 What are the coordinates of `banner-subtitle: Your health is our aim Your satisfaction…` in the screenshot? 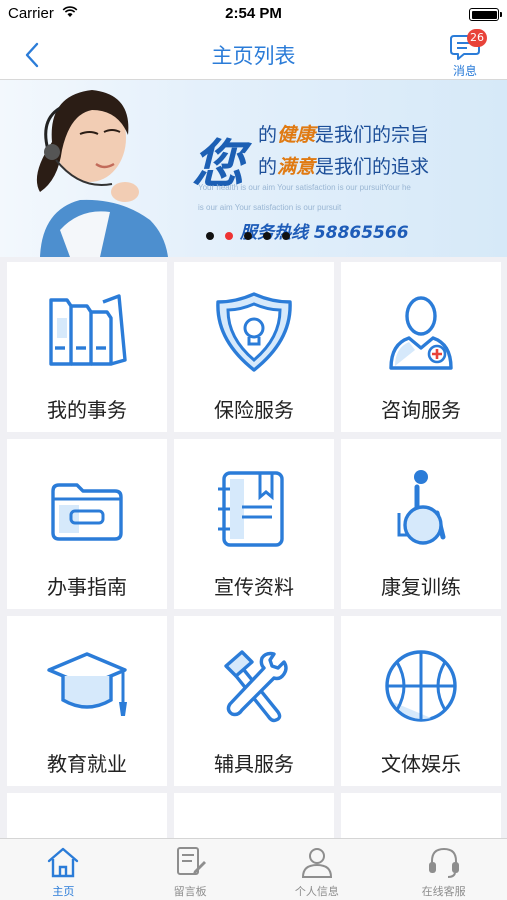 It's located at (304, 187).